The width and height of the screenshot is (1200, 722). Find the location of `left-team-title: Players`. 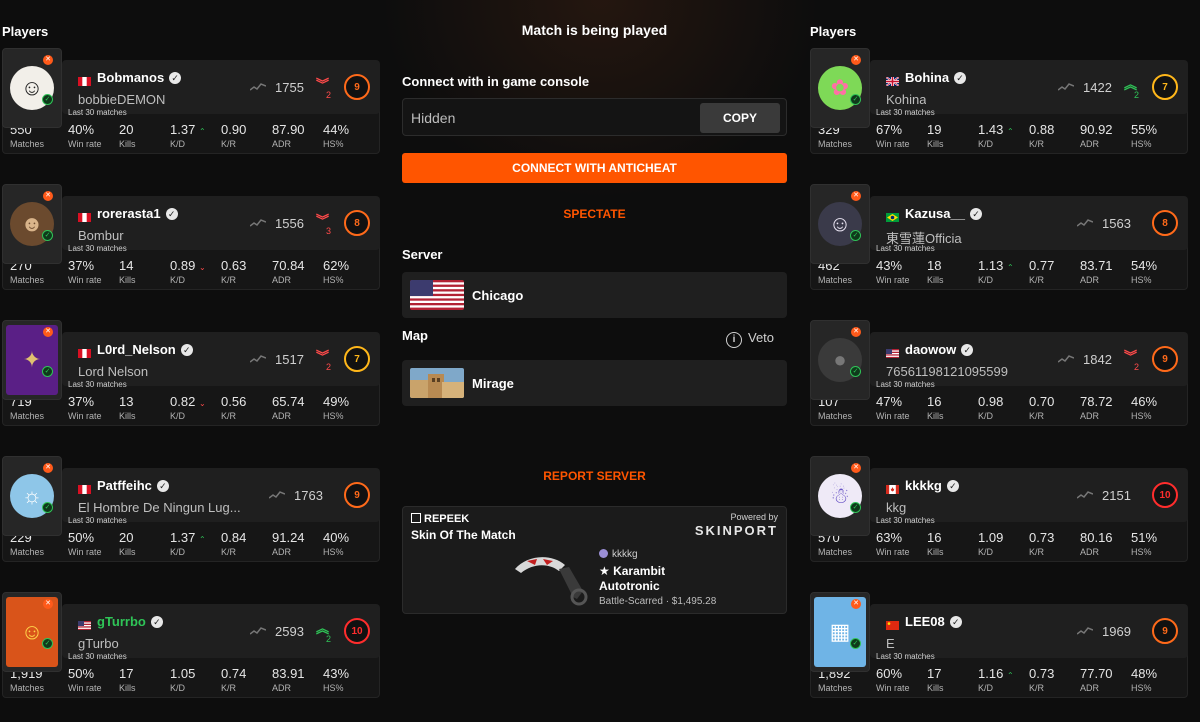

left-team-title: Players is located at coordinates (25, 31).